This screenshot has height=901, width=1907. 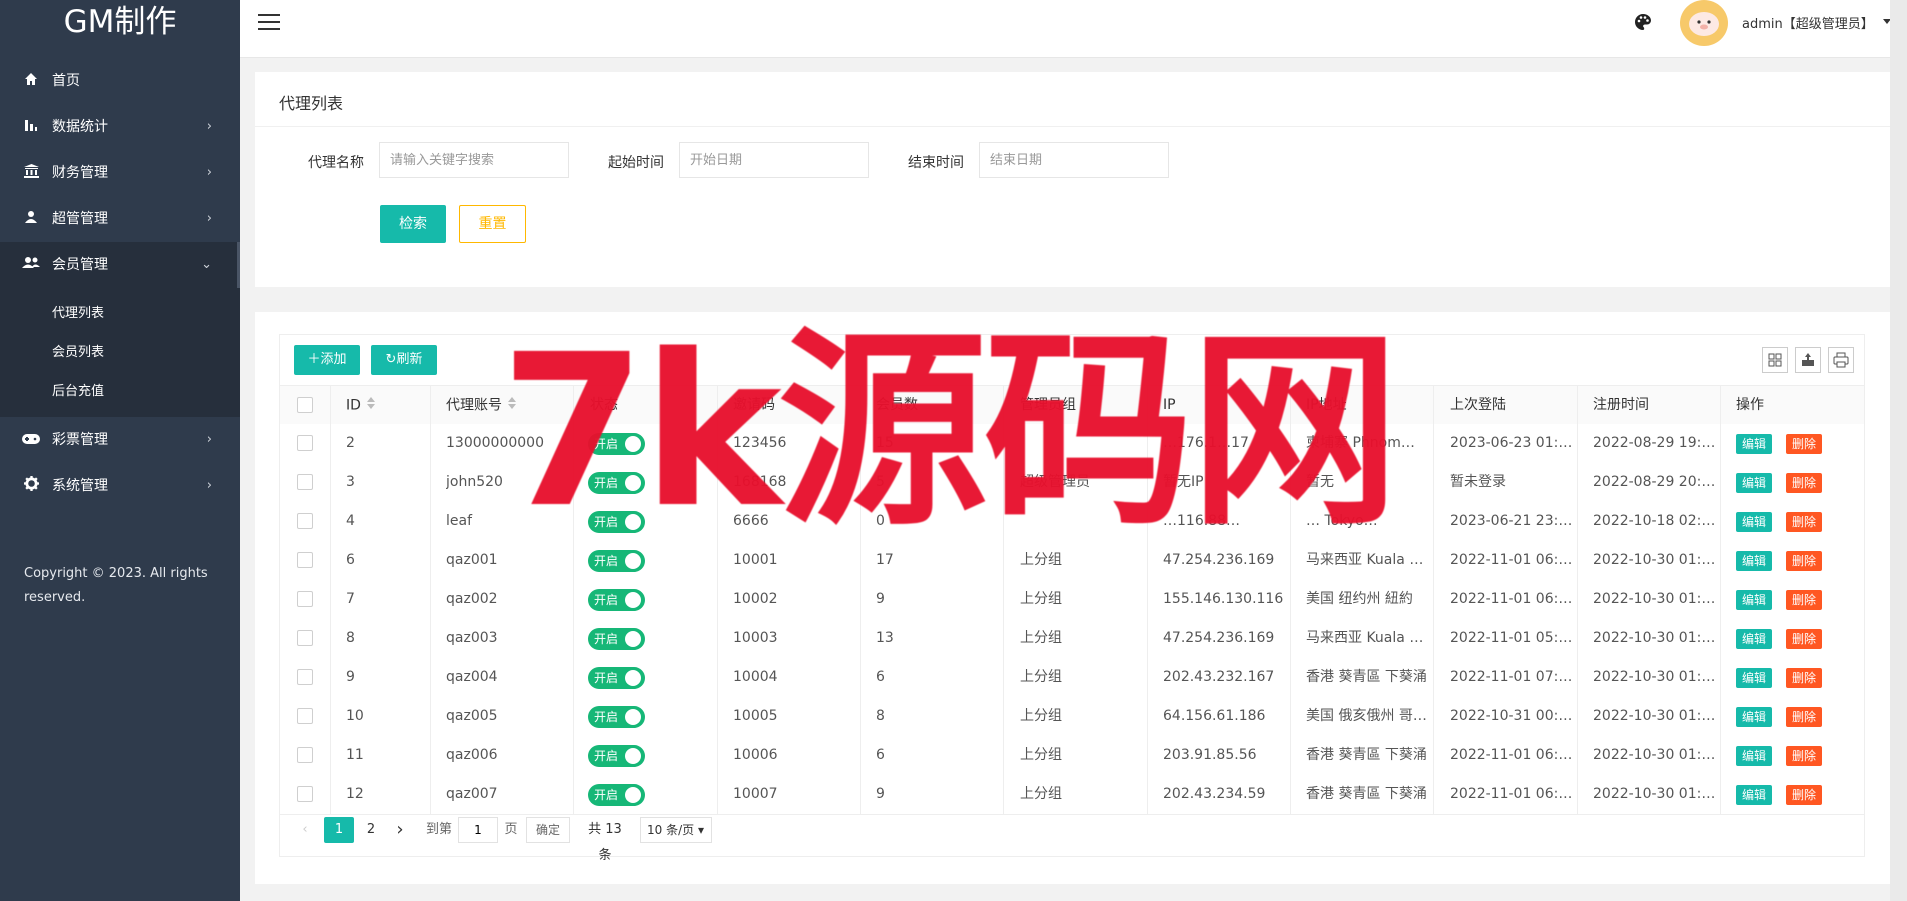 What do you see at coordinates (1774, 677) in the screenshot?
I see `cell-actions: 编辑 删除` at bounding box center [1774, 677].